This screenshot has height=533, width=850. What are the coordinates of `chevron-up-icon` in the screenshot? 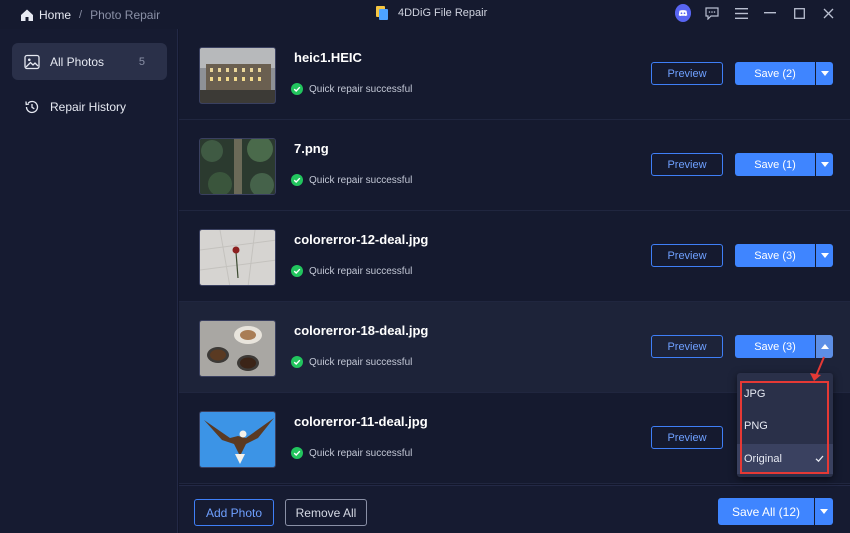 It's located at (824, 346).